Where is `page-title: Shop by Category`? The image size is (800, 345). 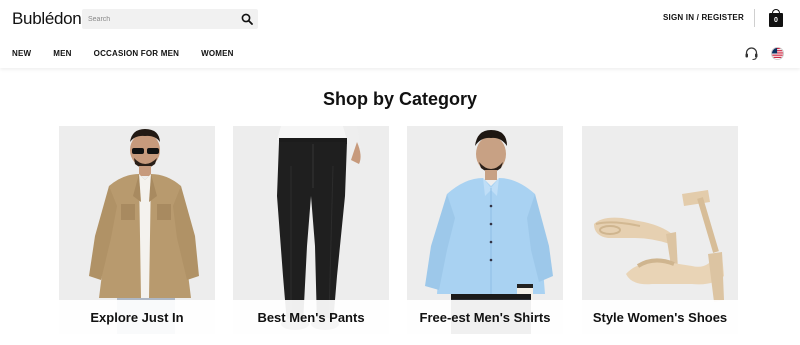
page-title: Shop by Category is located at coordinates (400, 99).